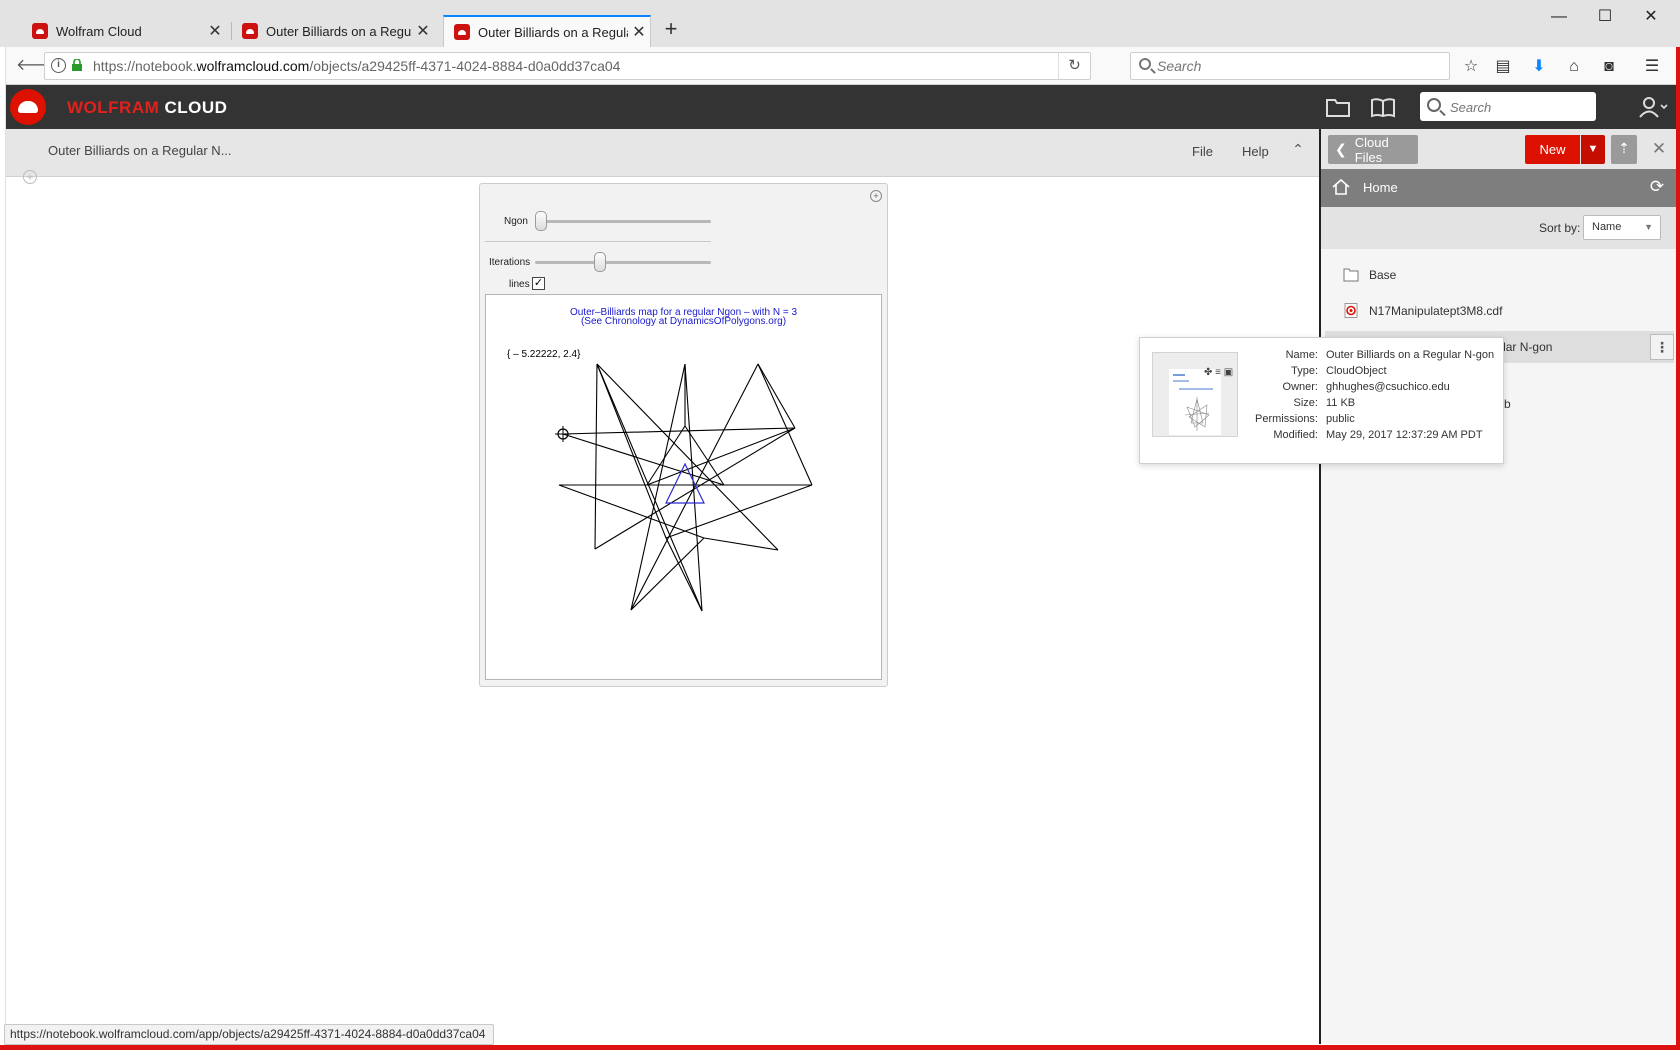  Describe the element at coordinates (1500, 188) in the screenshot. I see `home-folder-bar: Home ⟳` at that location.